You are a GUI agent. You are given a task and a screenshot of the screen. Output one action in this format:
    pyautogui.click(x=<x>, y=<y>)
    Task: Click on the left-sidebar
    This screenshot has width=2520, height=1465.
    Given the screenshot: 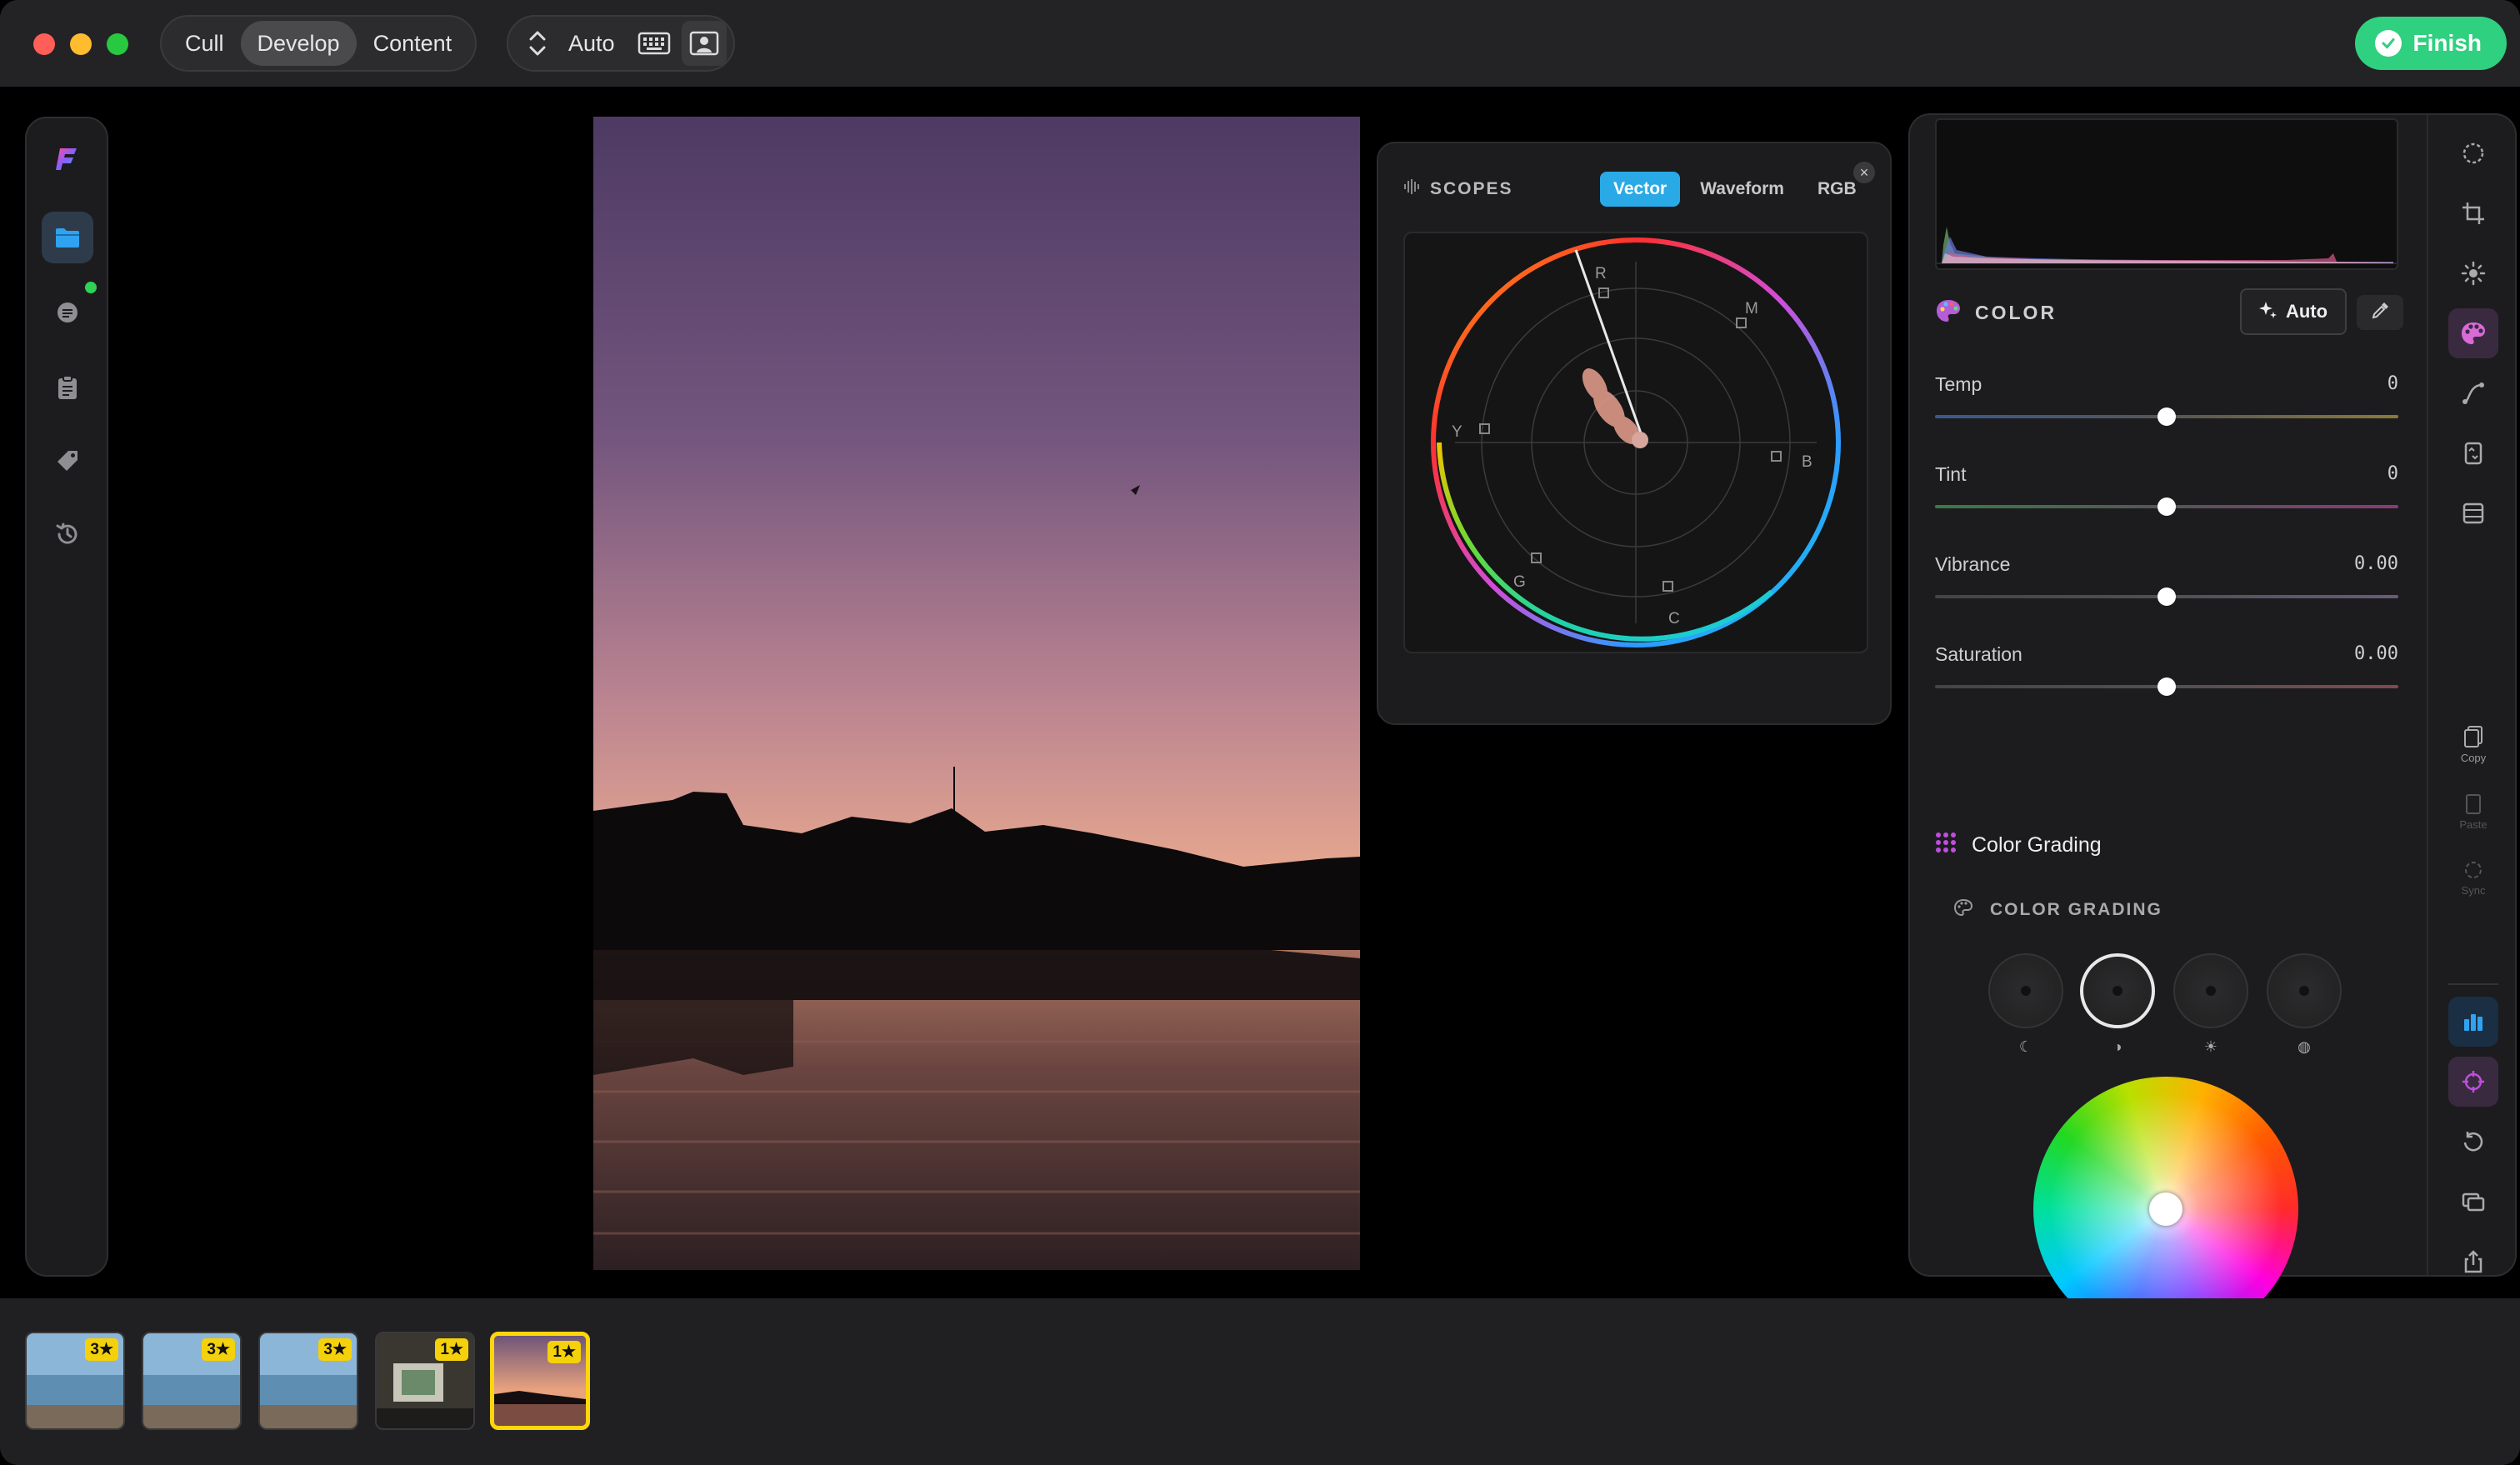 What is the action you would take?
    pyautogui.click(x=66, y=697)
    